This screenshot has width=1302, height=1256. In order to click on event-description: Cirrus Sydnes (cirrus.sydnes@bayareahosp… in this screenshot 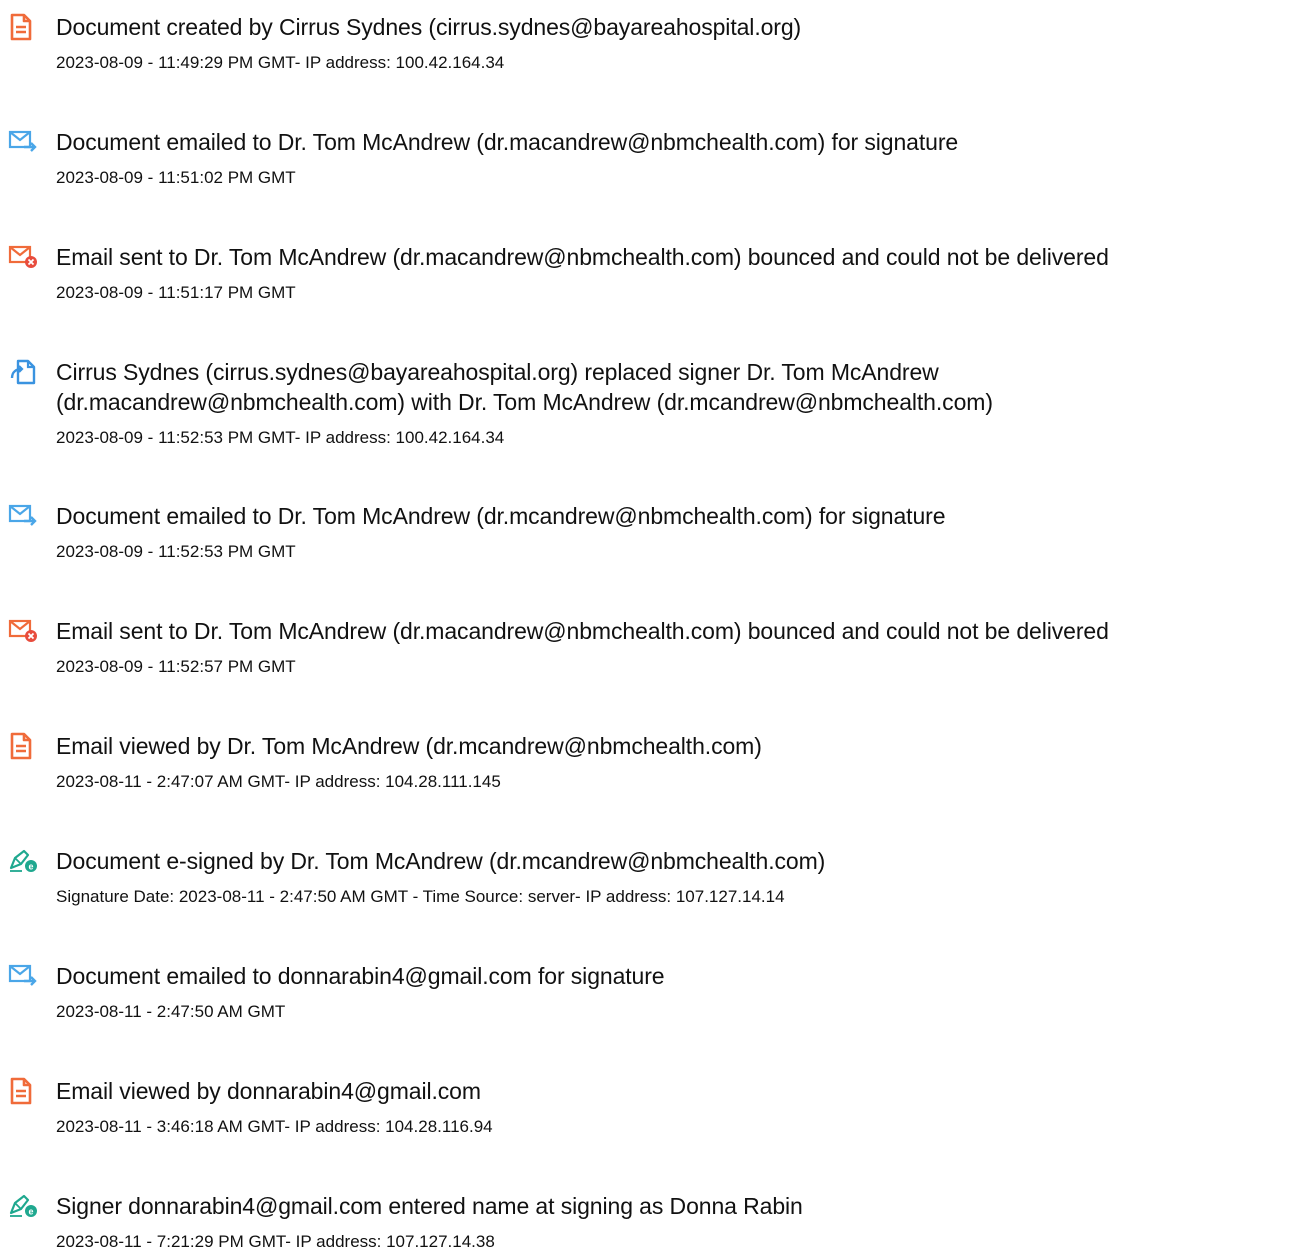, I will do `click(524, 387)`.